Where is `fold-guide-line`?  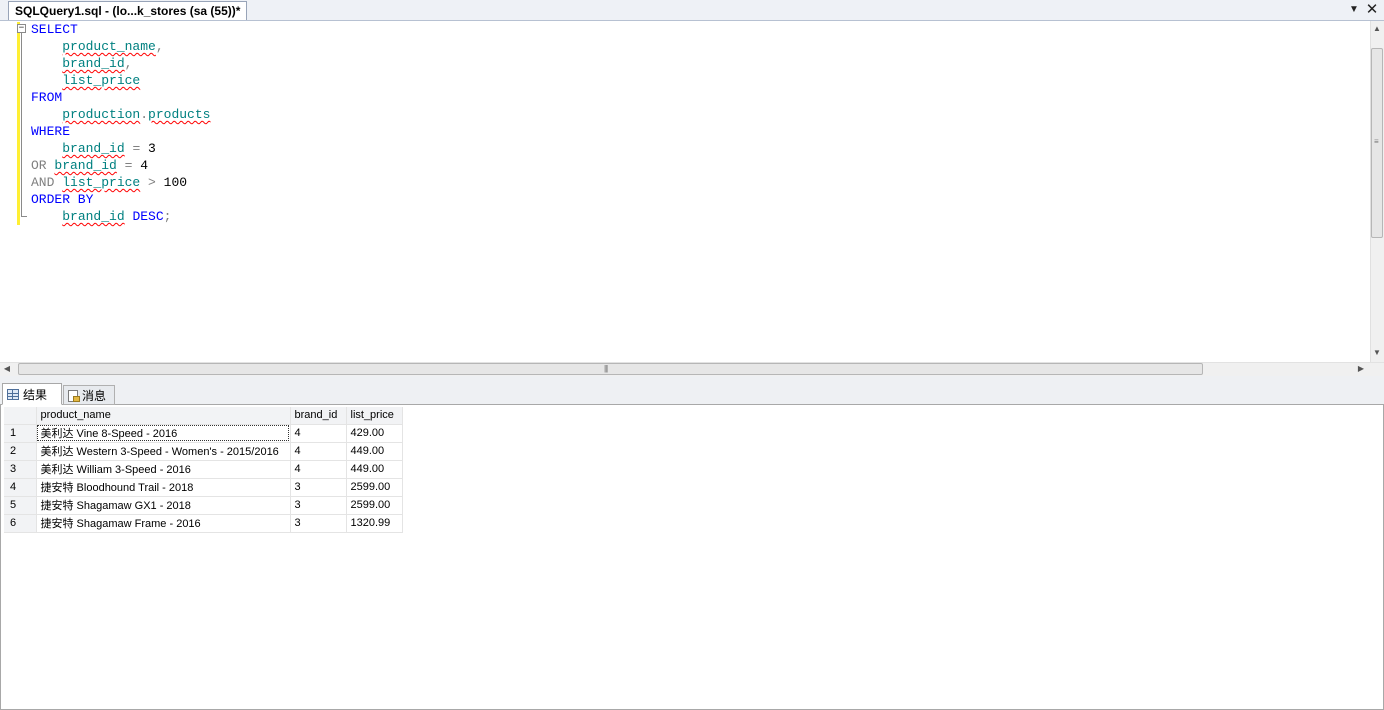 fold-guide-line is located at coordinates (21, 124).